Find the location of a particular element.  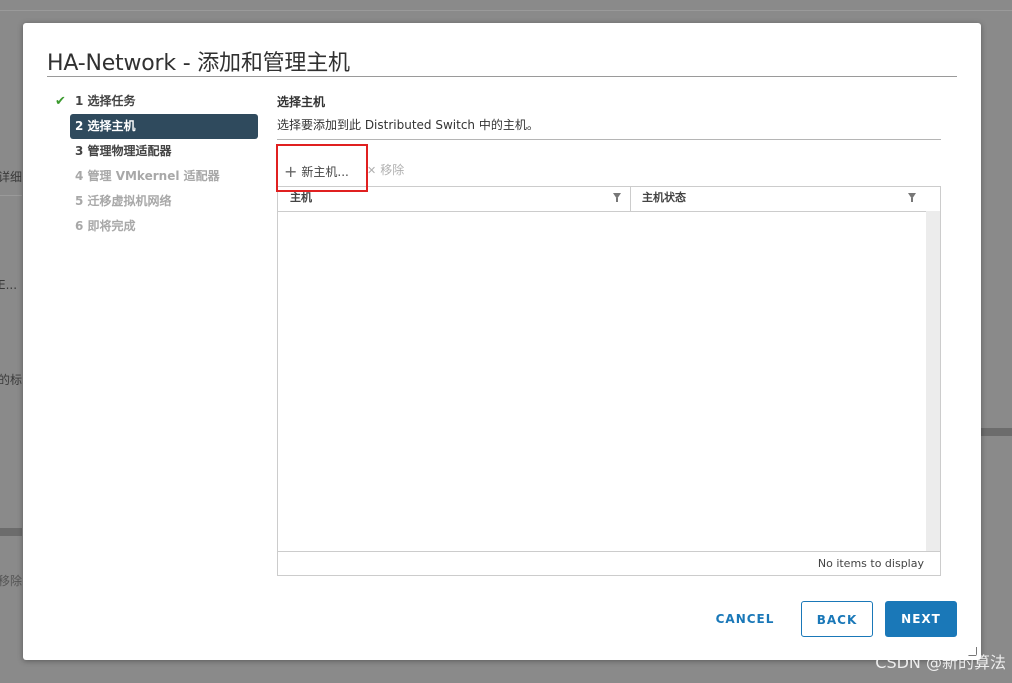

dialog-title: HA-Network - 添加和管理主机 is located at coordinates (198, 63).